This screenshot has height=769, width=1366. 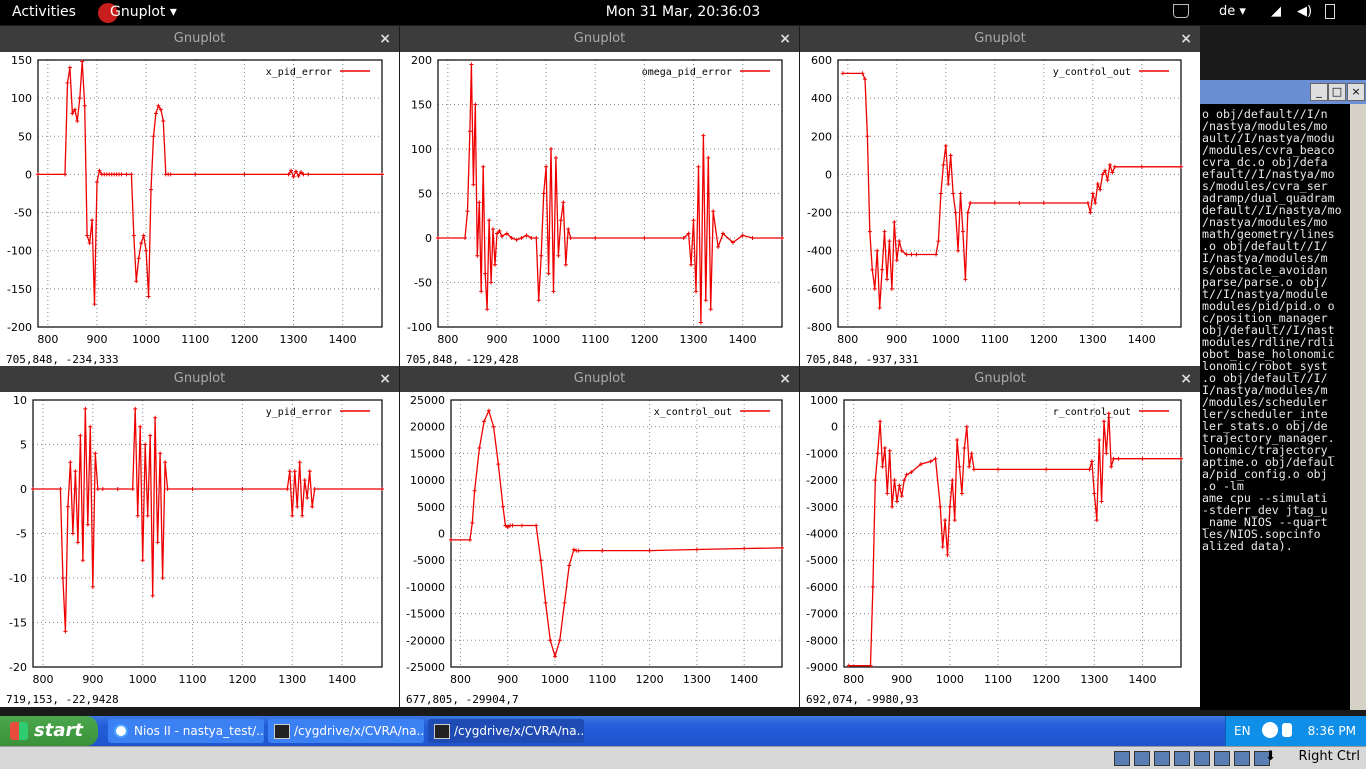 I want to click on window-title: Gnuplot, so click(x=599, y=378).